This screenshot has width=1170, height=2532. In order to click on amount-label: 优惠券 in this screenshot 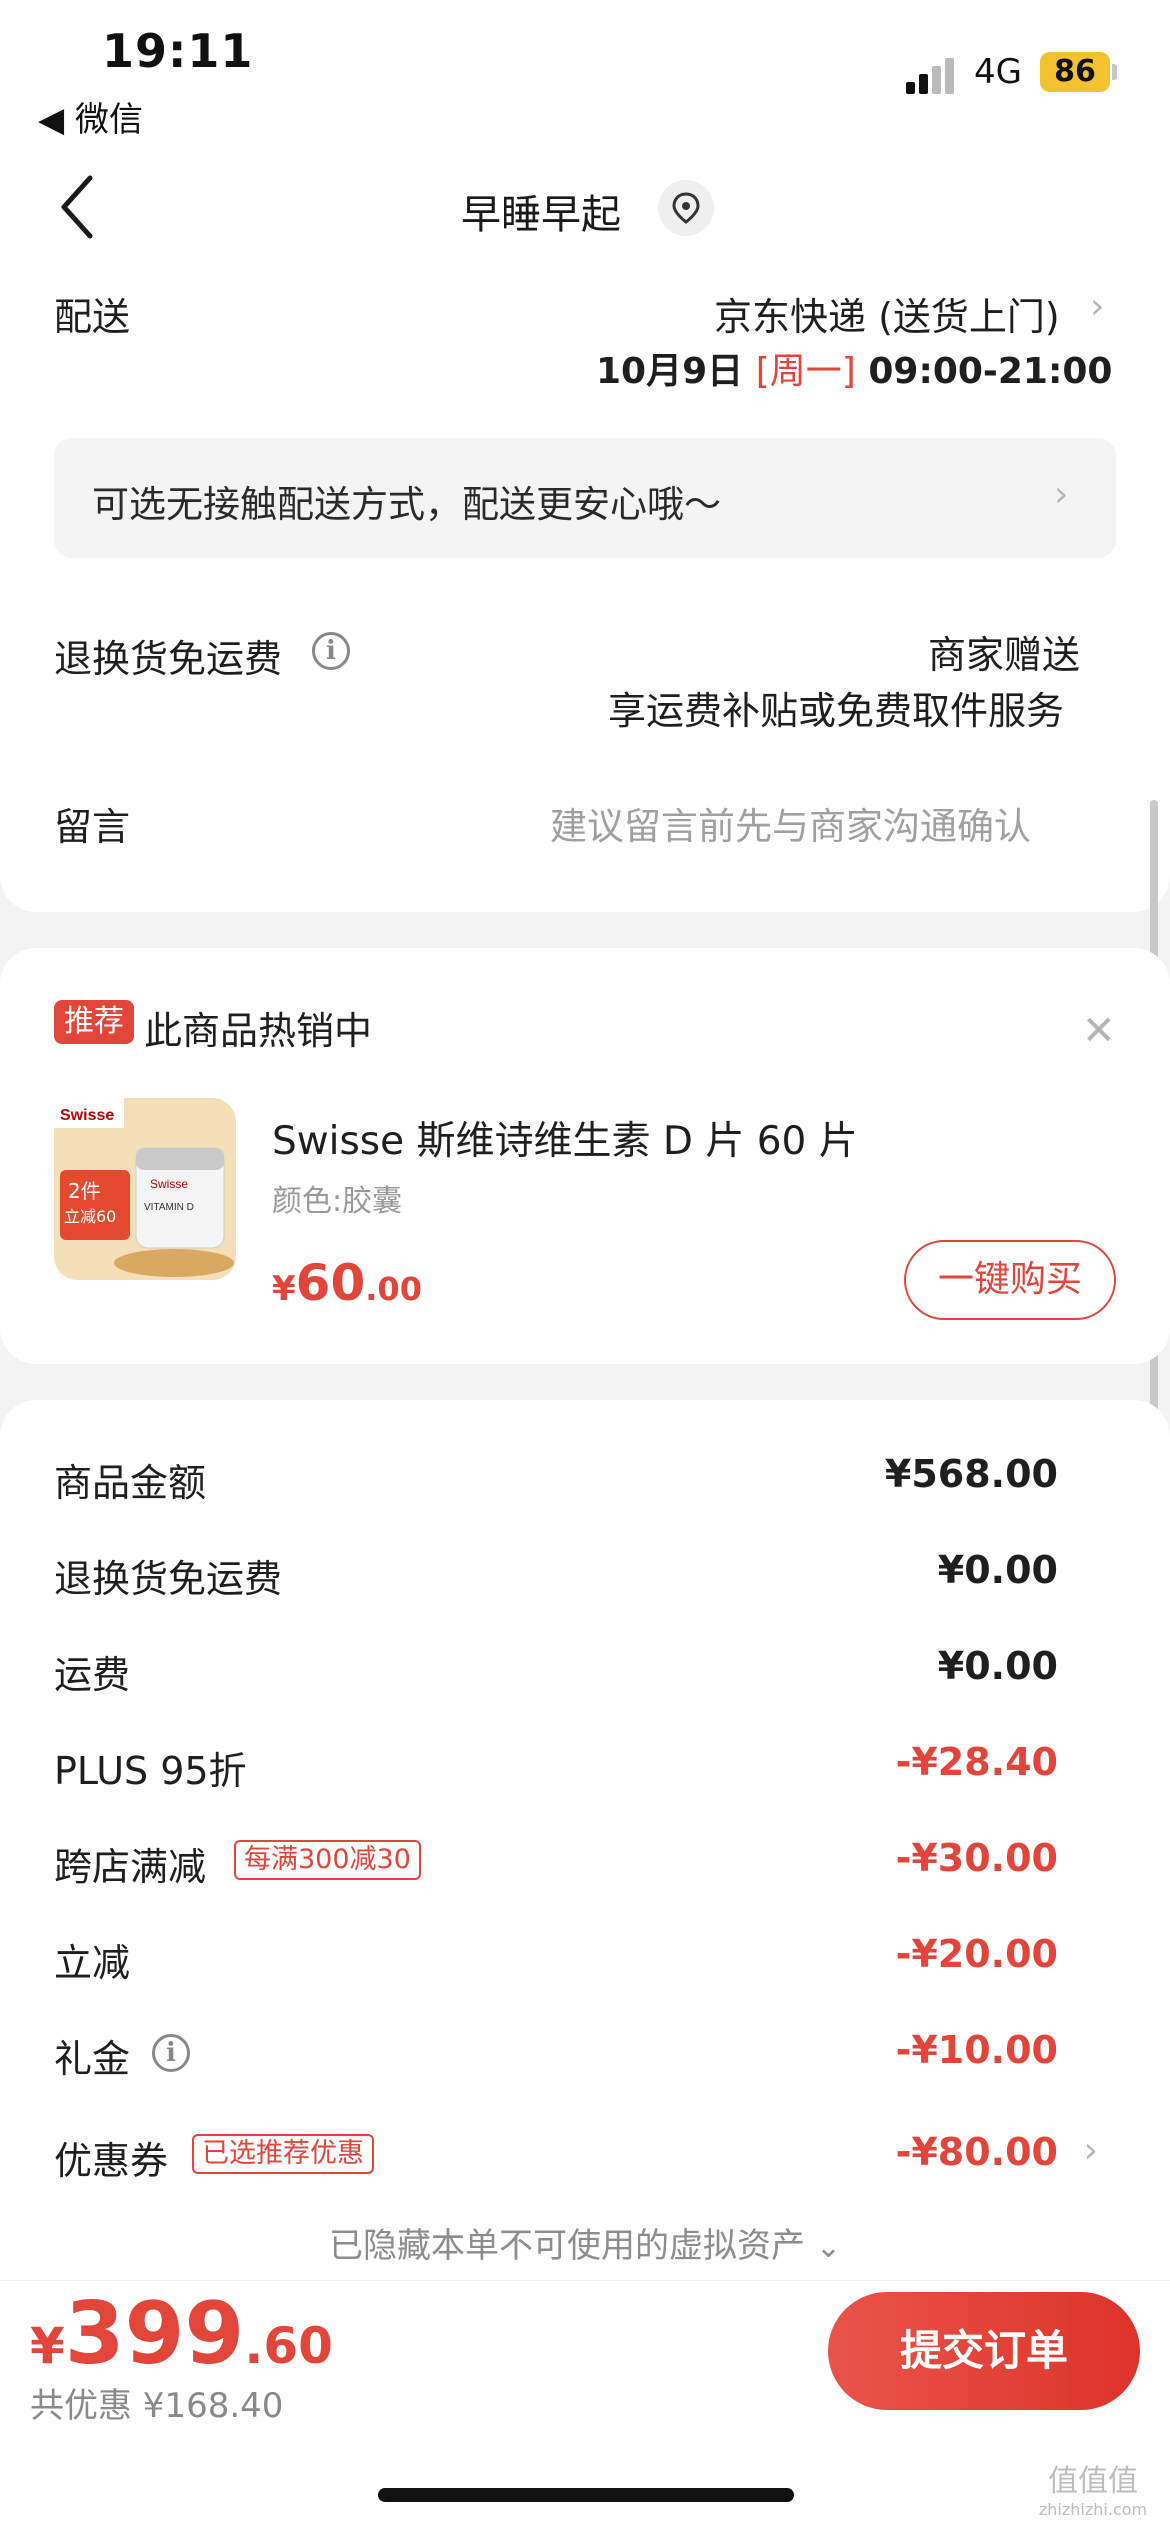, I will do `click(111, 2161)`.